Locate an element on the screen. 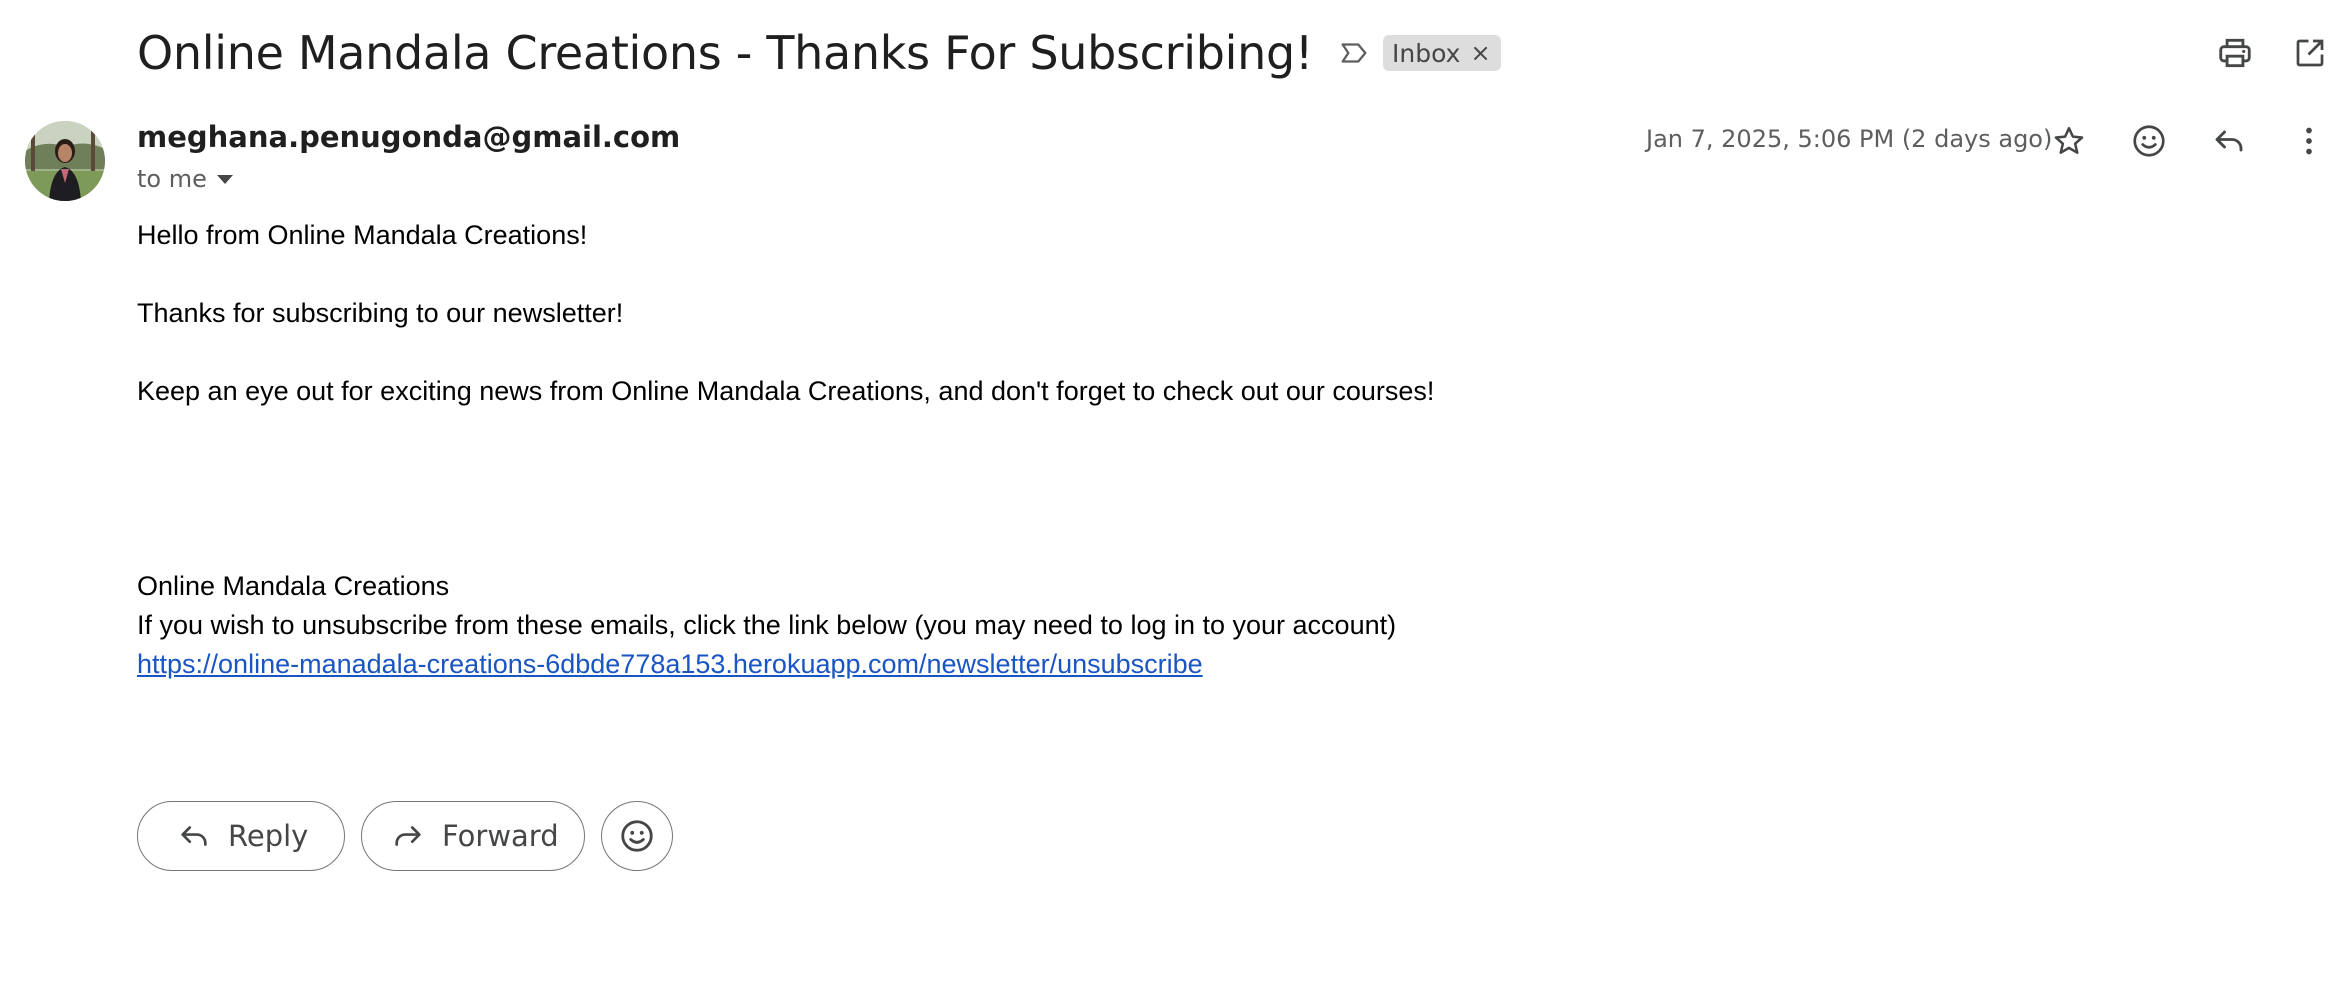 The height and width of the screenshot is (1007, 2346). reply-button-label: Reply is located at coordinates (268, 836).